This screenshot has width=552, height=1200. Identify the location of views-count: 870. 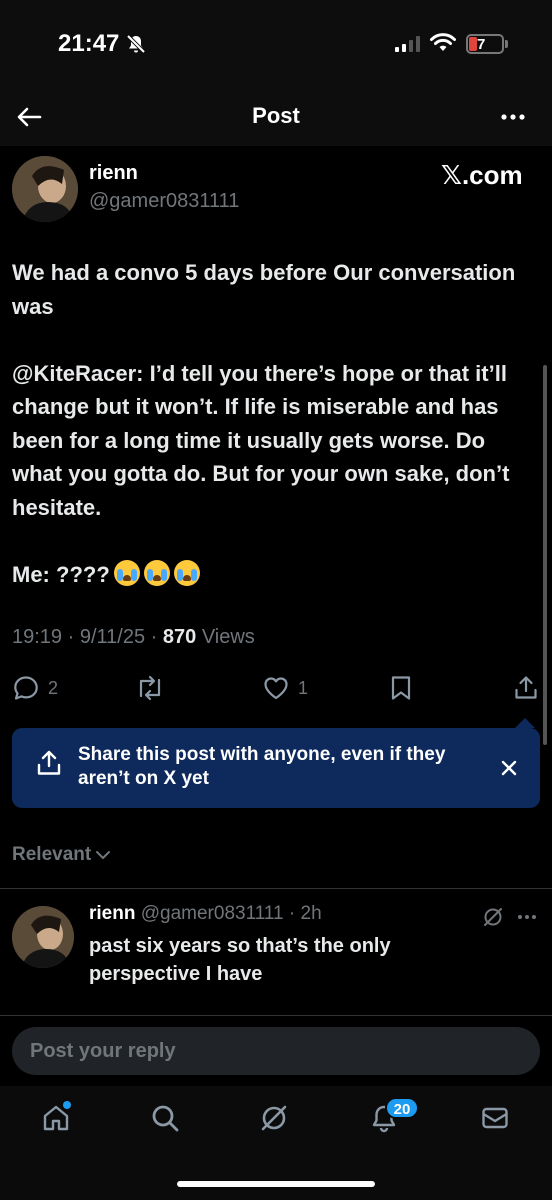
(179, 637).